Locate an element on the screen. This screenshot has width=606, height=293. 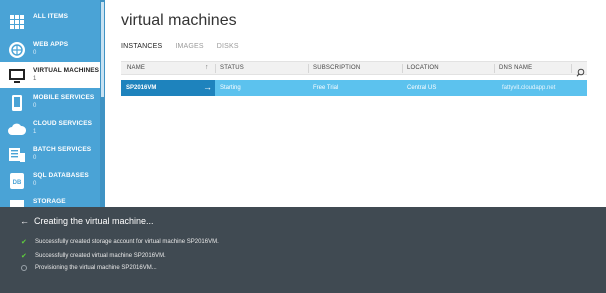
back-arrow-icon: ← is located at coordinates (24, 221).